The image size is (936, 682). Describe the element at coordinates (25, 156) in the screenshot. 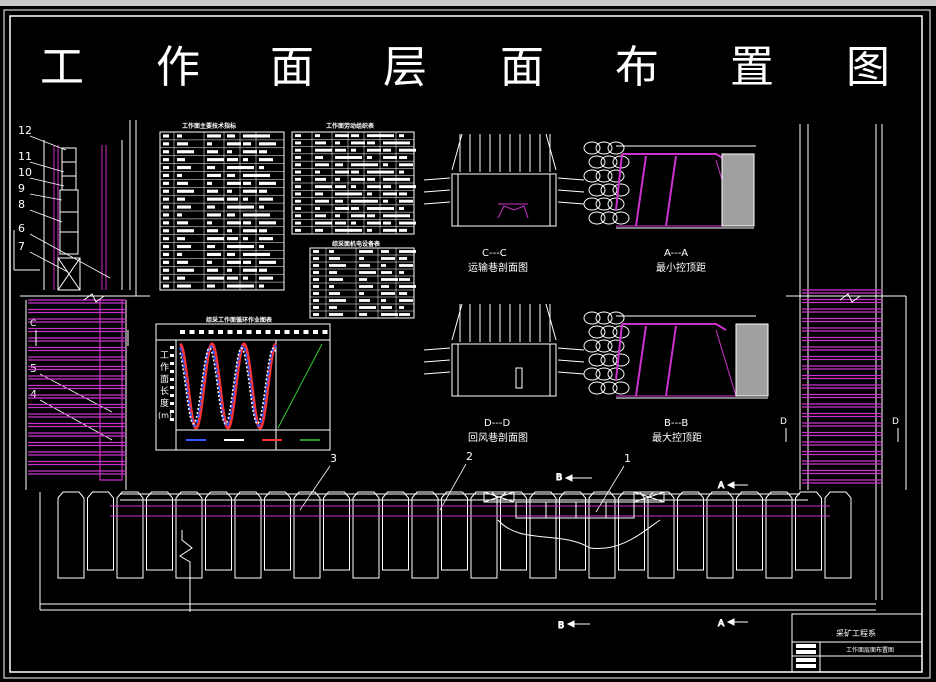

I see `callout-11: 11` at that location.